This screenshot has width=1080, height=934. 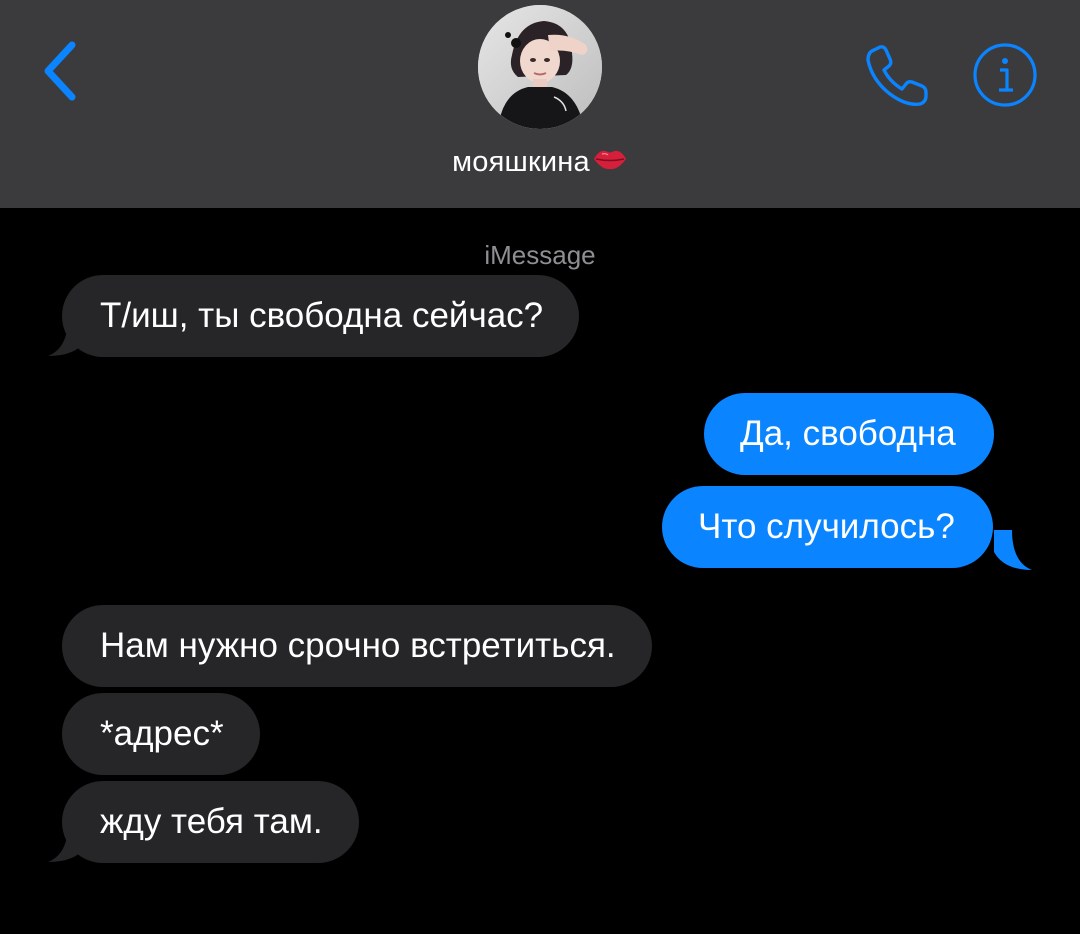 I want to click on info-button, so click(x=1005, y=75).